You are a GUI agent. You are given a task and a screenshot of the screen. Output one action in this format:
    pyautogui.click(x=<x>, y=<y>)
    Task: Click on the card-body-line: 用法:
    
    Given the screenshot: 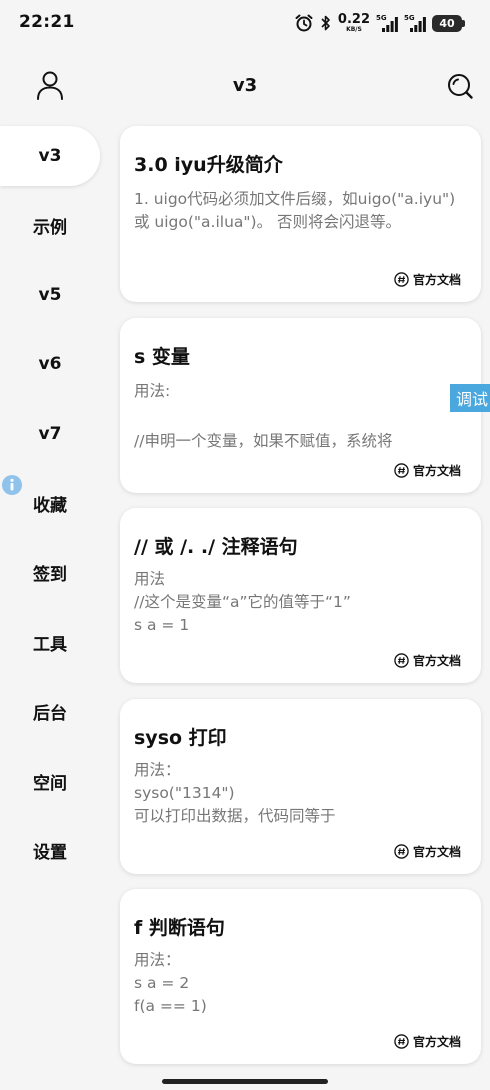 What is the action you would take?
    pyautogui.click(x=152, y=391)
    